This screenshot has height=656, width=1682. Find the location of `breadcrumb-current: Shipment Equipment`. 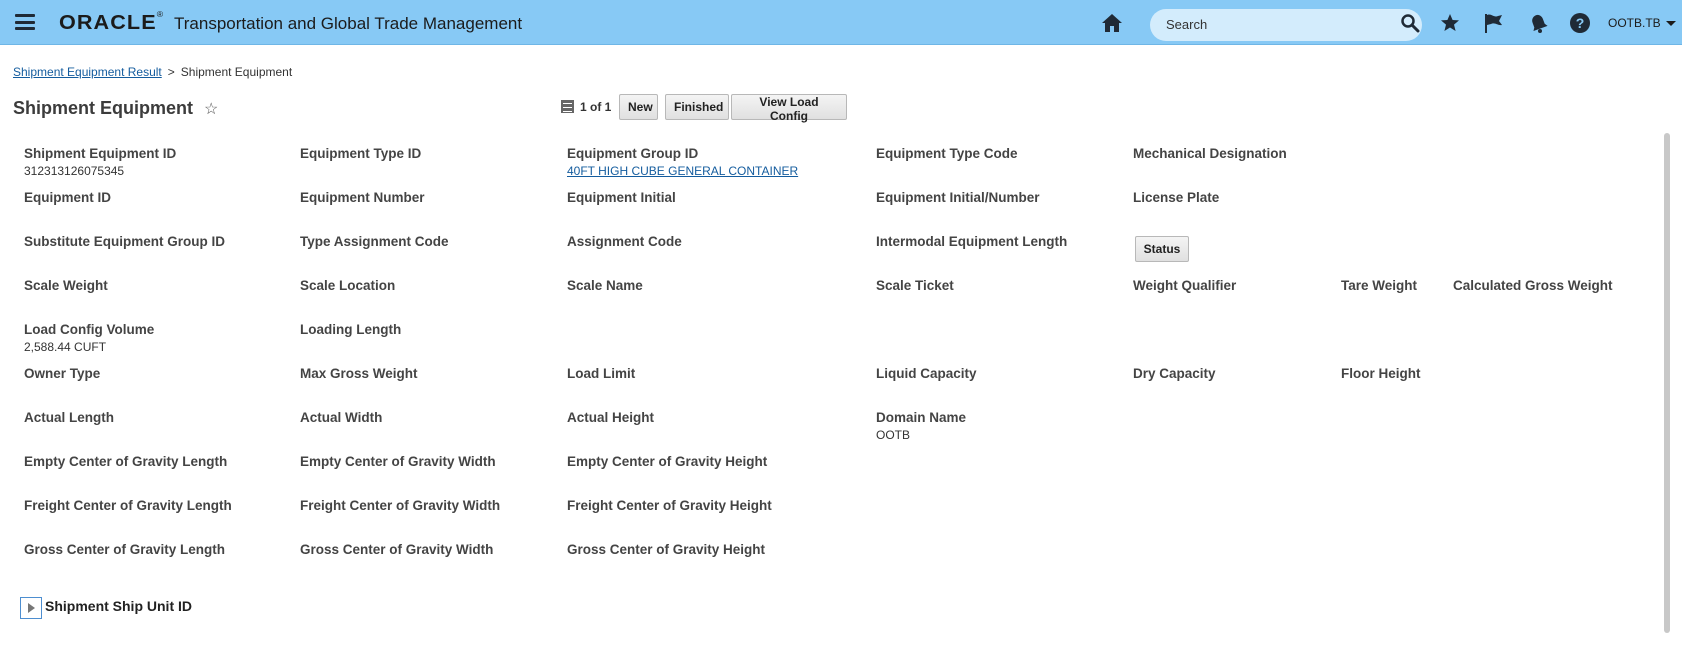

breadcrumb-current: Shipment Equipment is located at coordinates (236, 72).